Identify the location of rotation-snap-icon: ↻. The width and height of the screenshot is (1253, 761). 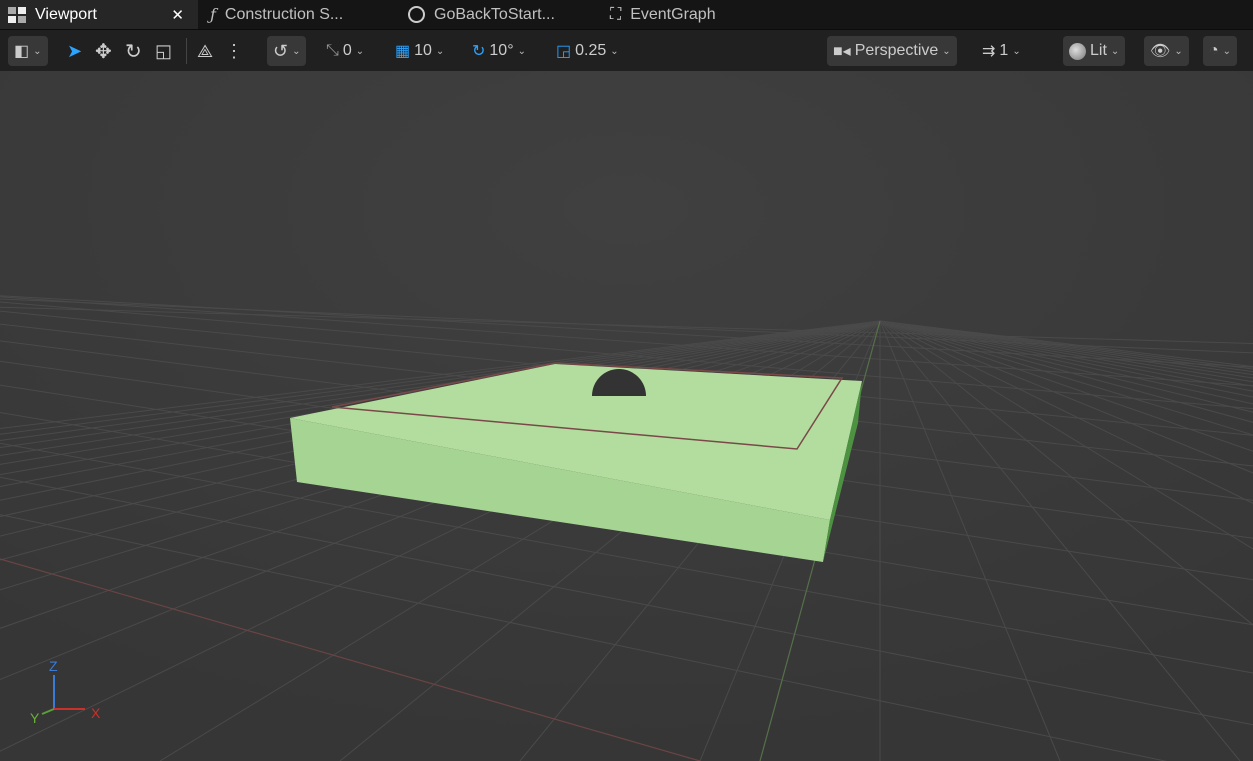
(479, 51).